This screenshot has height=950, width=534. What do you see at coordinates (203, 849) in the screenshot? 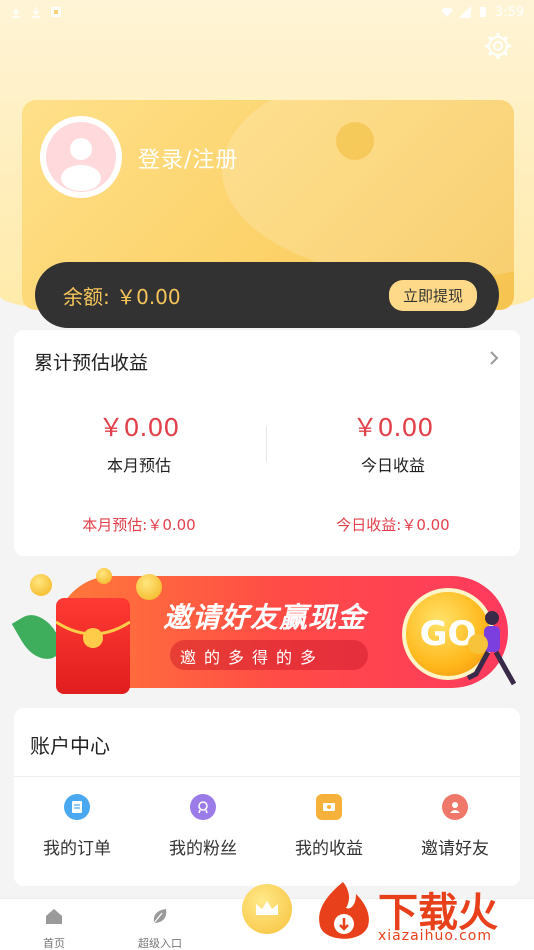
I see `account-item-label: 我的粉丝` at bounding box center [203, 849].